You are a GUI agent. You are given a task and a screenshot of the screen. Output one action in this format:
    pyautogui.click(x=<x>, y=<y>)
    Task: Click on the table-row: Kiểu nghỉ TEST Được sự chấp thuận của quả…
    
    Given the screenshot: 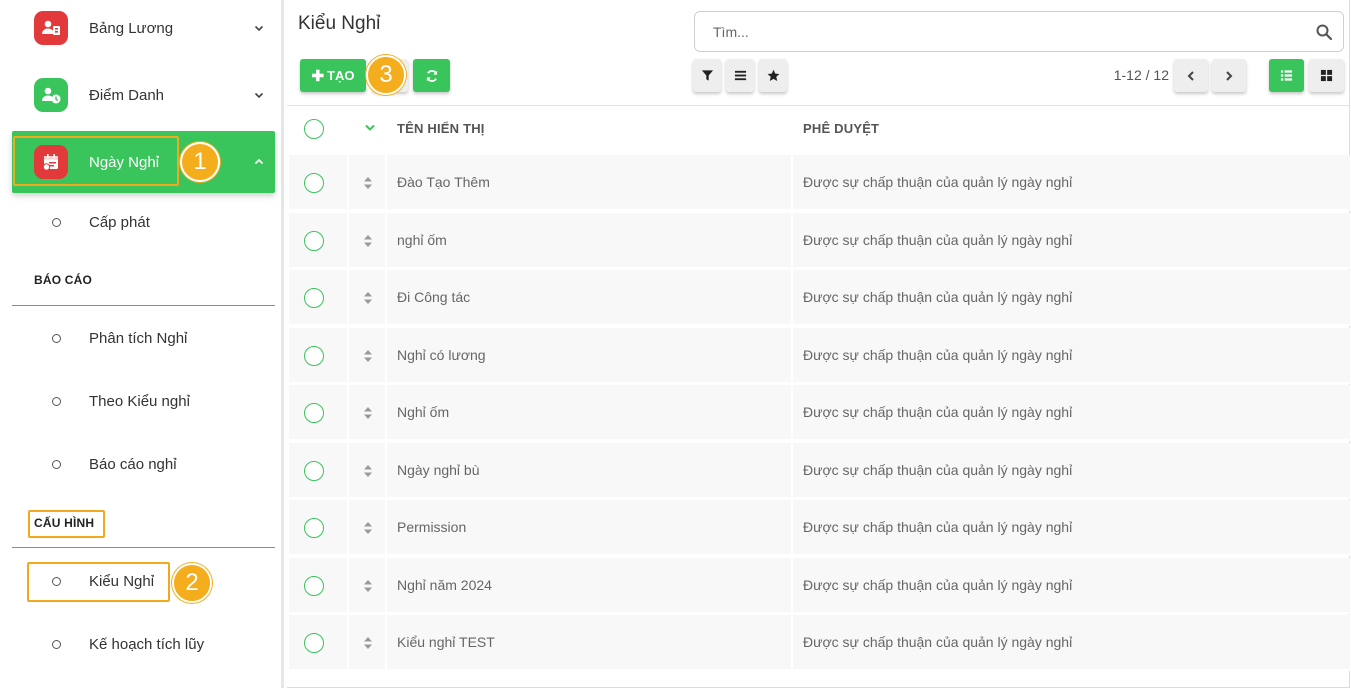 What is the action you would take?
    pyautogui.click(x=819, y=643)
    